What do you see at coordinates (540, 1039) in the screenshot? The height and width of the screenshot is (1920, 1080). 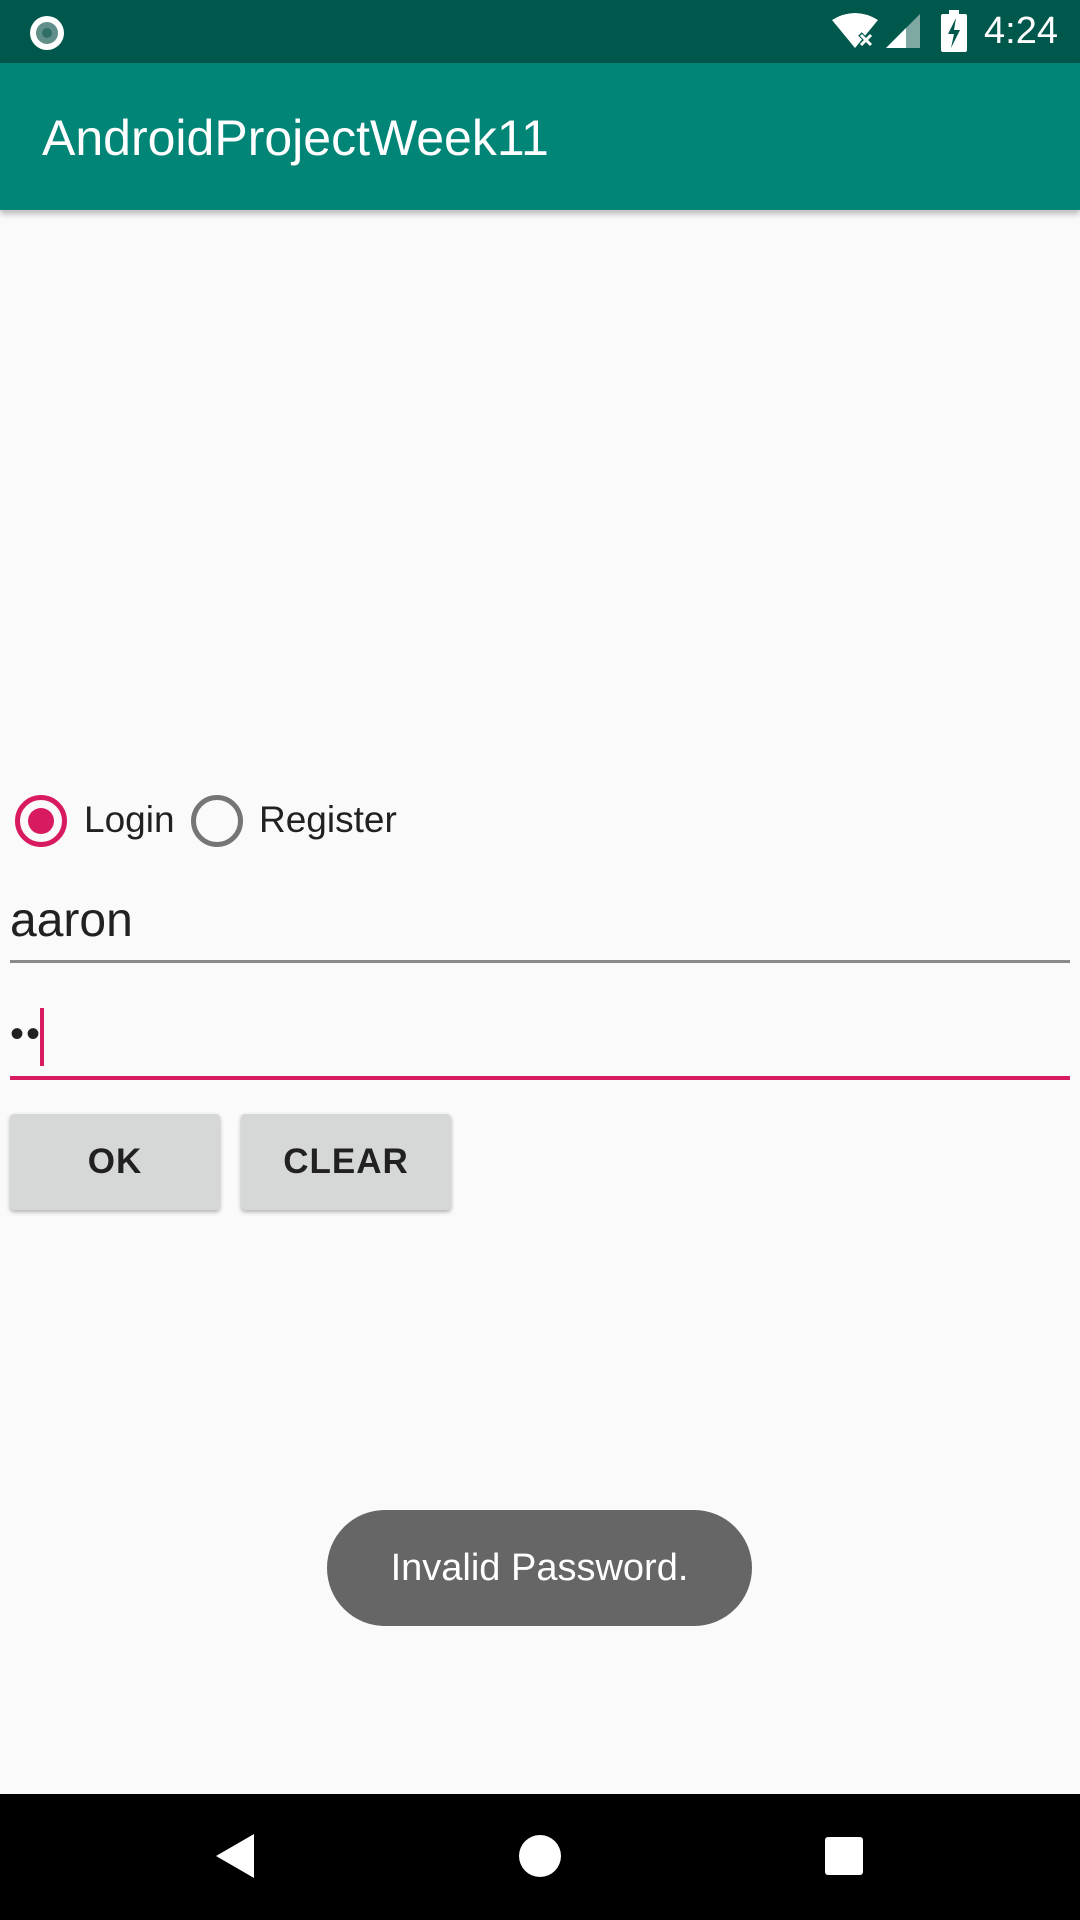 I see `password-field: ••` at bounding box center [540, 1039].